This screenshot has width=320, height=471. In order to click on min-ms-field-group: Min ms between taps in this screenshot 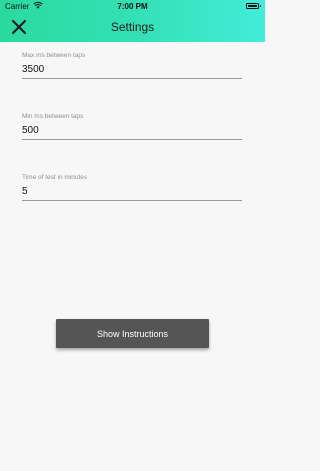, I will do `click(132, 126)`.